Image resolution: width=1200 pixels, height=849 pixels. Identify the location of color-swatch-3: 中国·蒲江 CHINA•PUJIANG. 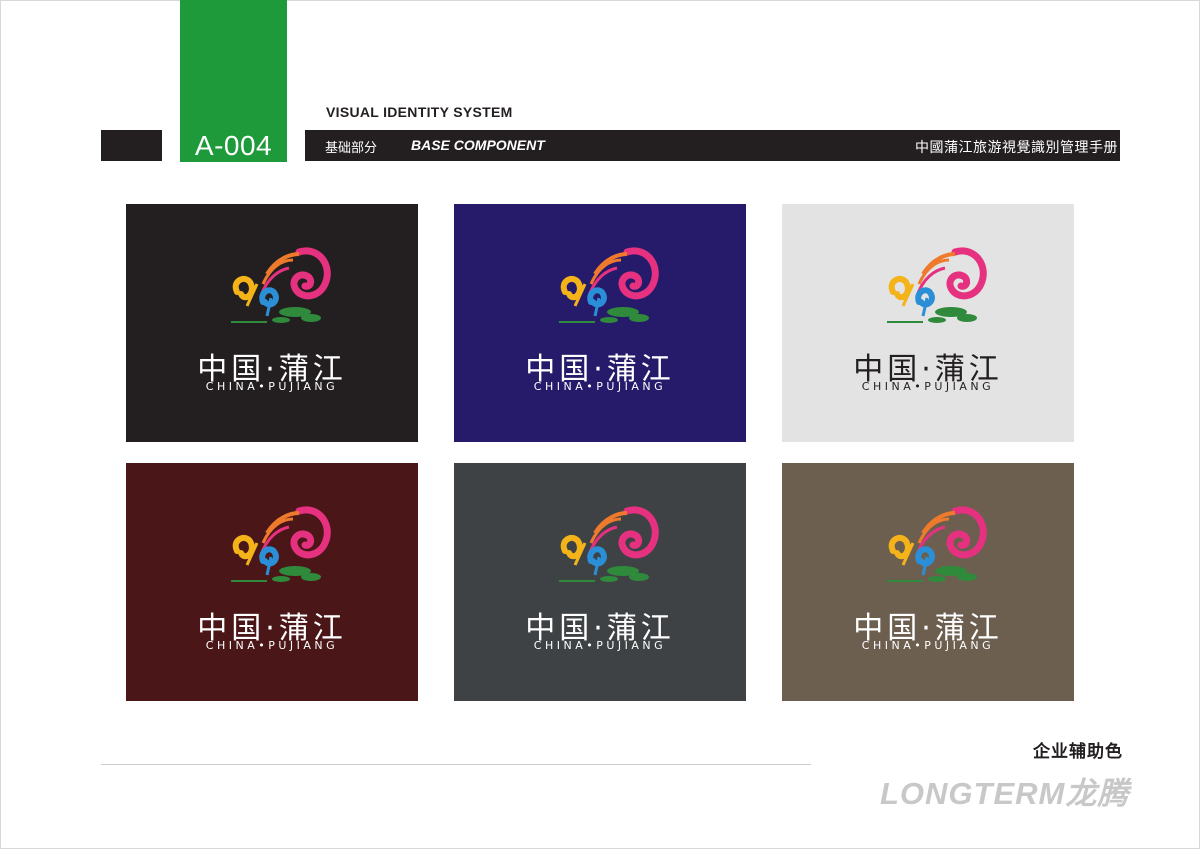
(928, 323).